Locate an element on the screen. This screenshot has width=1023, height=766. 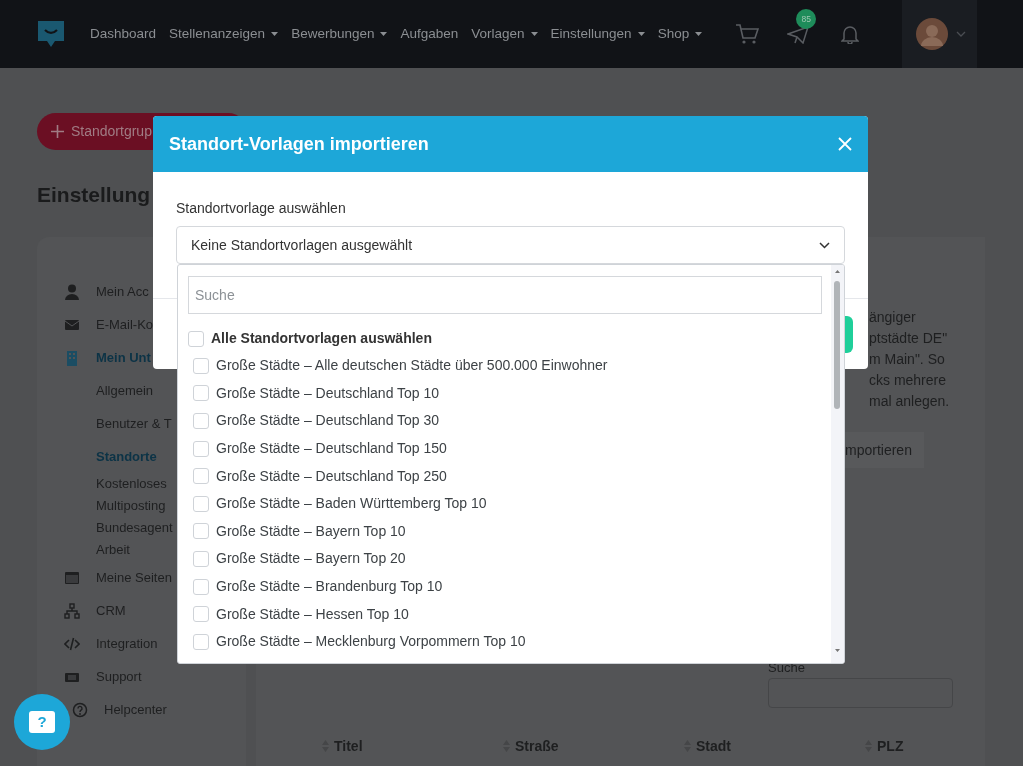
option-checkbox: Große Städte – Brandenburg Top 10 is located at coordinates (505, 586).